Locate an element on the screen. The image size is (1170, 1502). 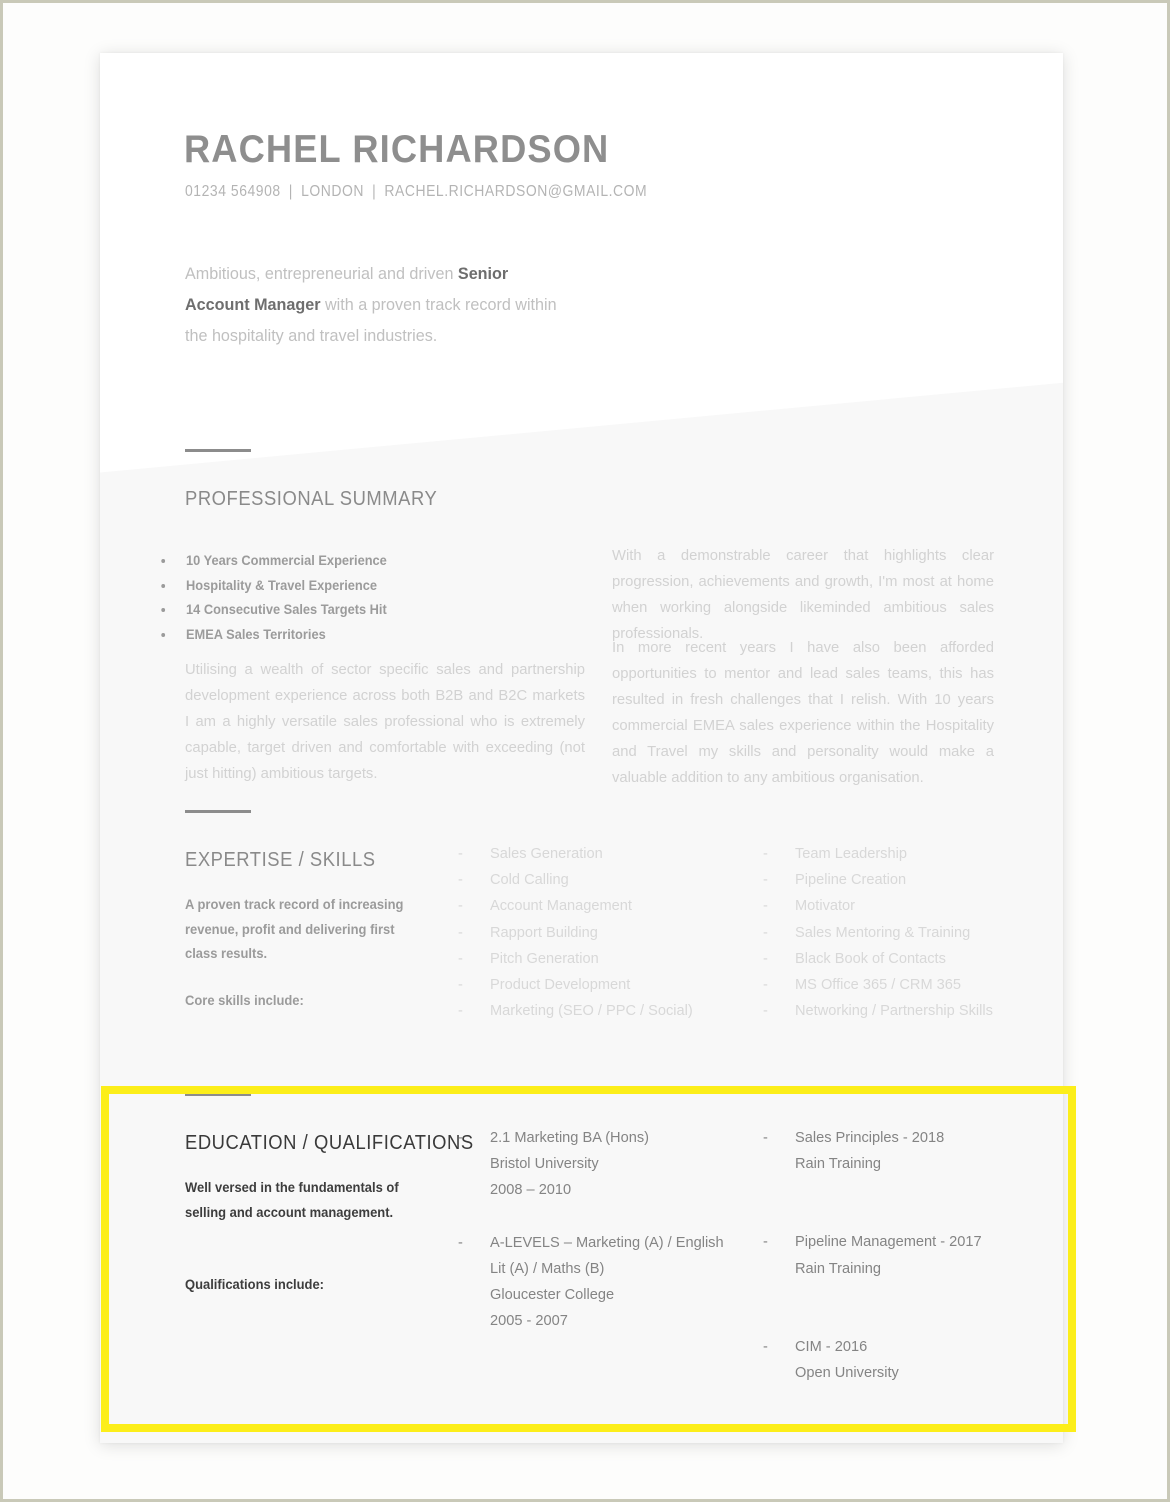
section-title-expertise: EXPERTISE / SKILLS is located at coordinates (280, 860).